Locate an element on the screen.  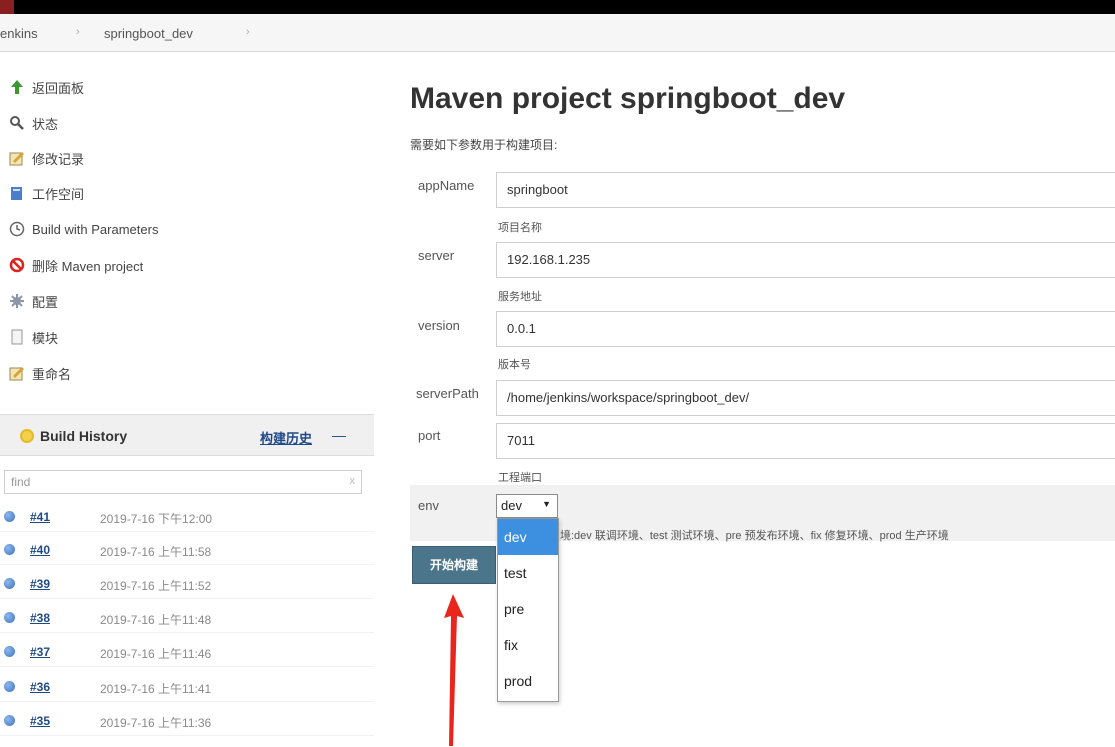
sidebar-item-configure: 配置 is located at coordinates (33, 301).